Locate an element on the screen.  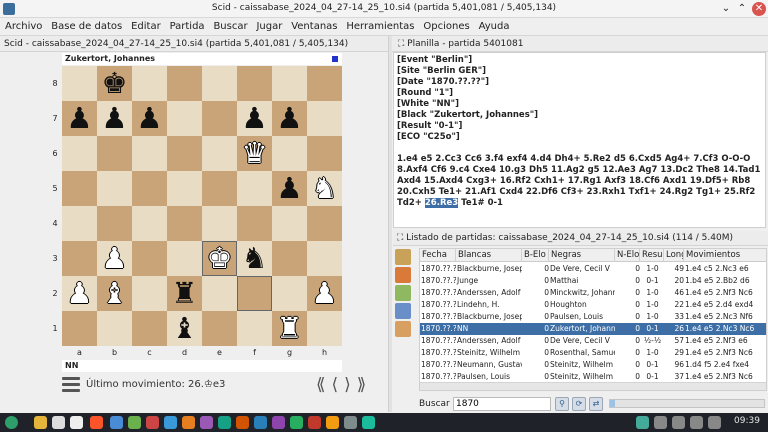
first-move-button: ⟪ is located at coordinates (323, 385).